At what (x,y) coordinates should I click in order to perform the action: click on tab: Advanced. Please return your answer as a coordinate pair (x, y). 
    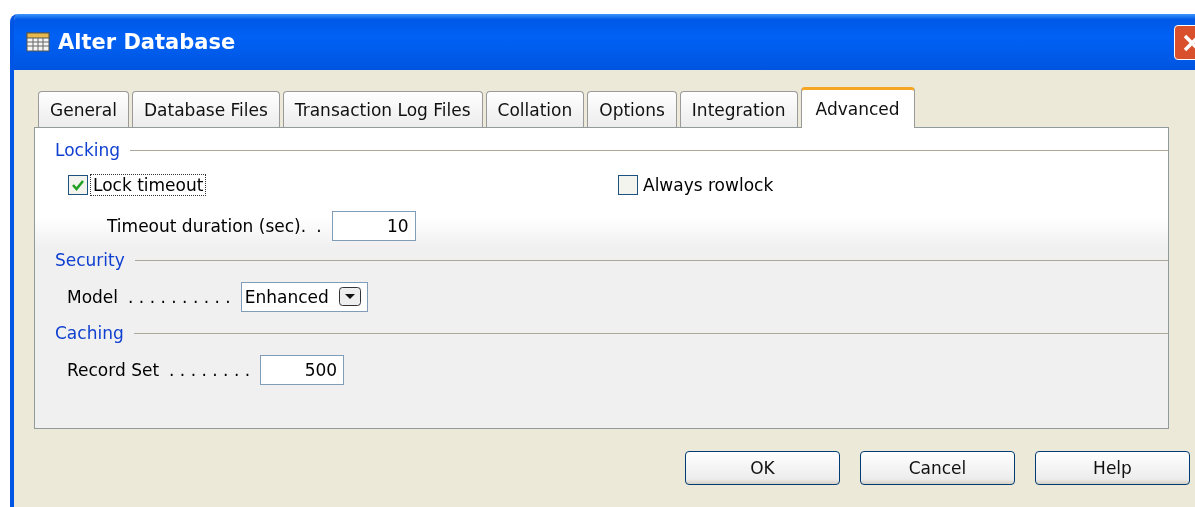
    Looking at the image, I should click on (857, 107).